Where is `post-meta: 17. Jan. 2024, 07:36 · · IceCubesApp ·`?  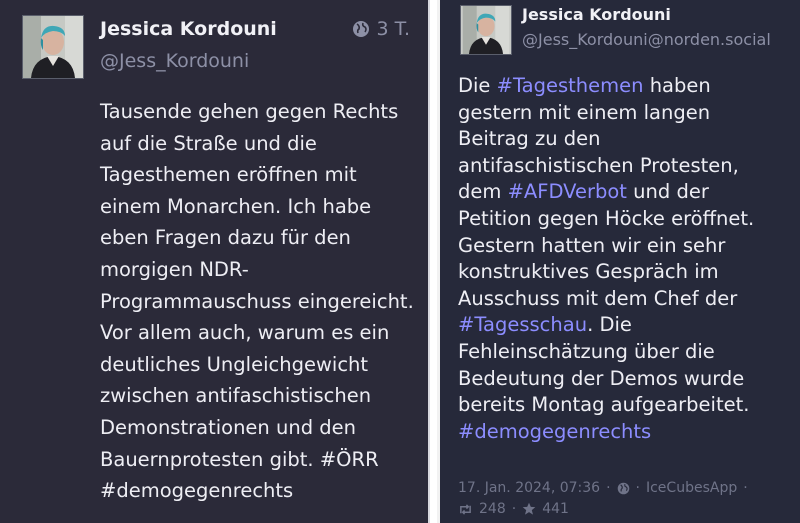
post-meta: 17. Jan. 2024, 07:36 · · IceCubesApp · is located at coordinates (603, 488).